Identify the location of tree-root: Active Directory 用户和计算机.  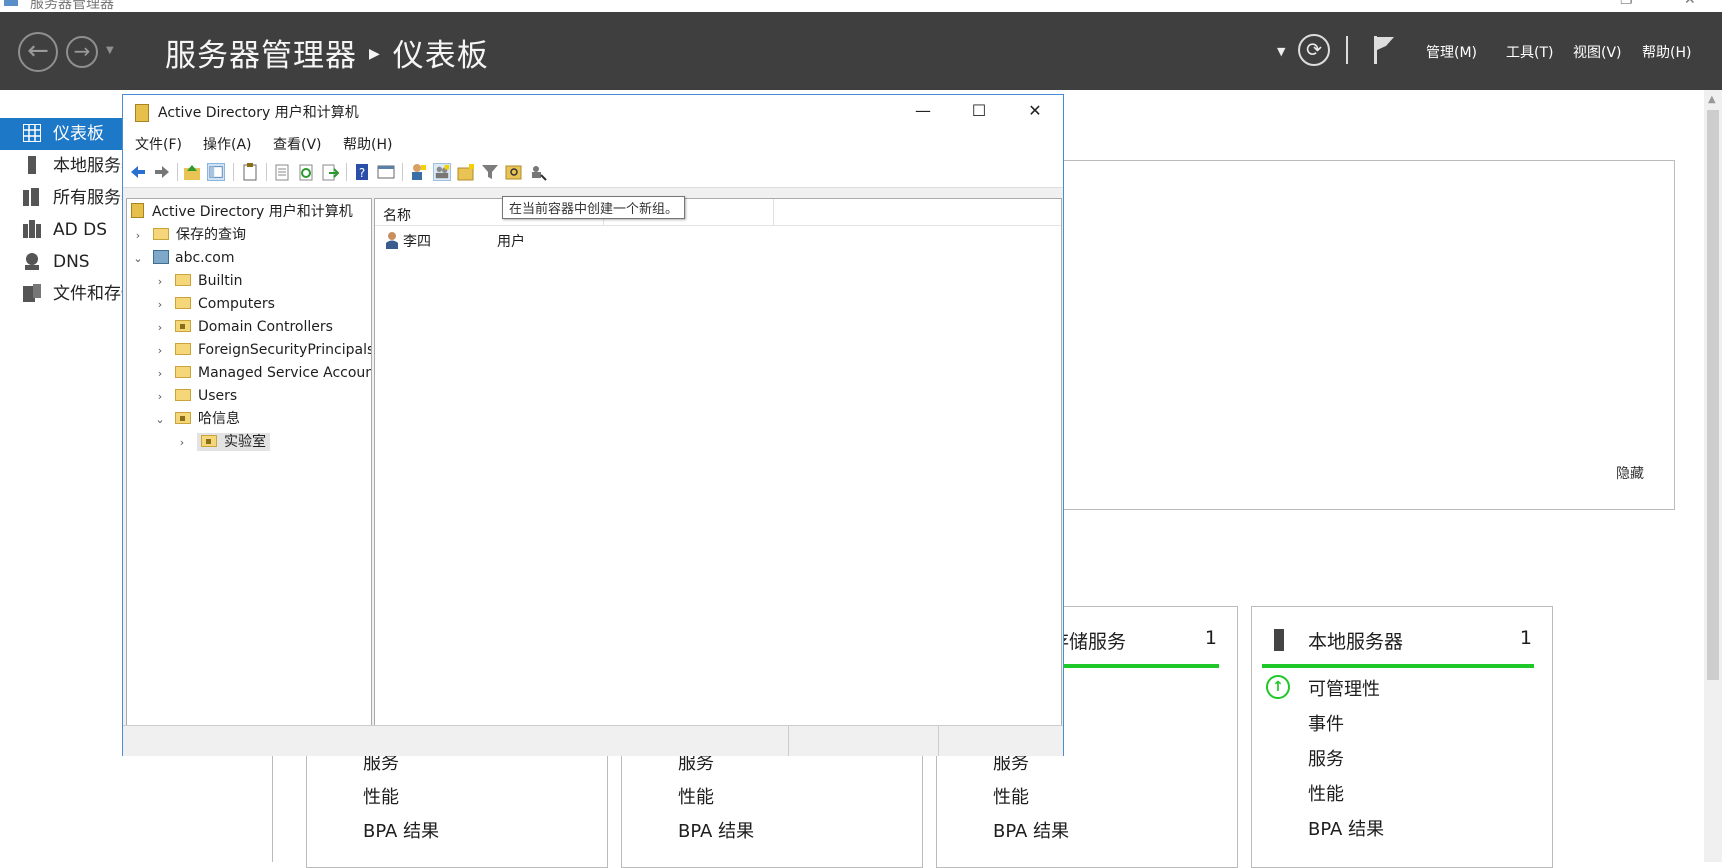
(242, 212).